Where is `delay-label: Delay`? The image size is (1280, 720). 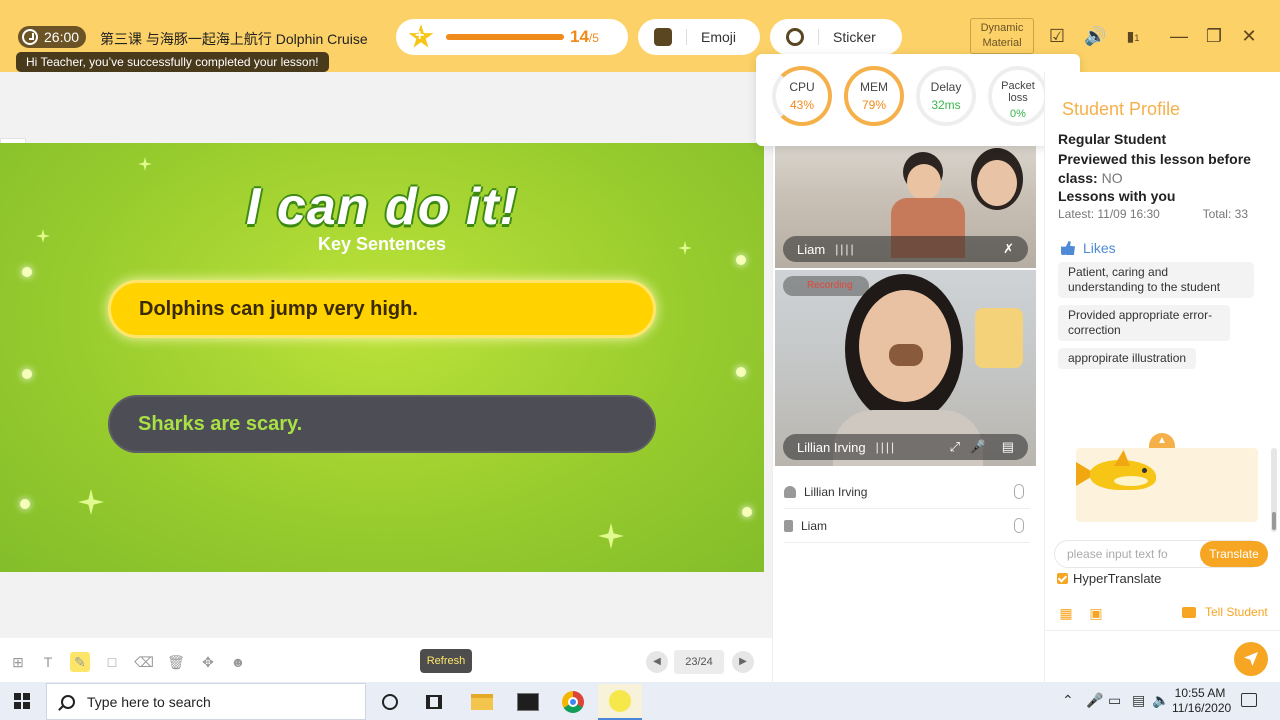
delay-label: Delay is located at coordinates (946, 87).